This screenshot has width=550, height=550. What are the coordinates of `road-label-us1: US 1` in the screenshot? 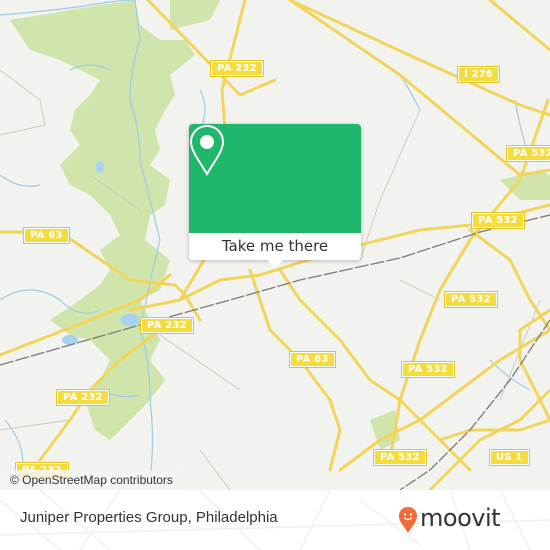 It's located at (509, 457).